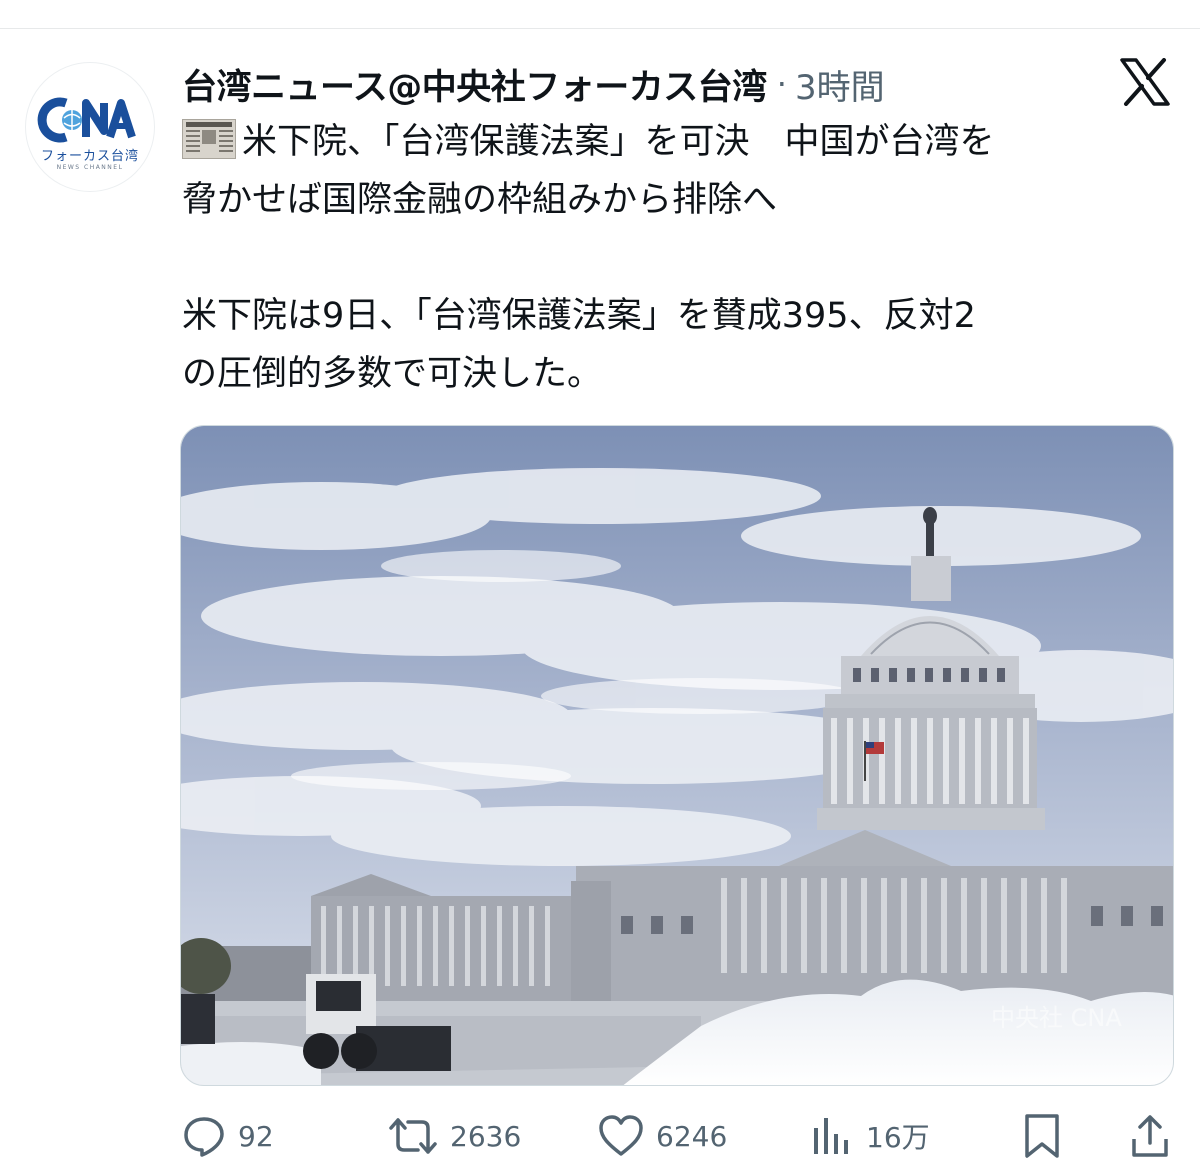  I want to click on avatar-caption: フォーカス台湾, so click(89, 156).